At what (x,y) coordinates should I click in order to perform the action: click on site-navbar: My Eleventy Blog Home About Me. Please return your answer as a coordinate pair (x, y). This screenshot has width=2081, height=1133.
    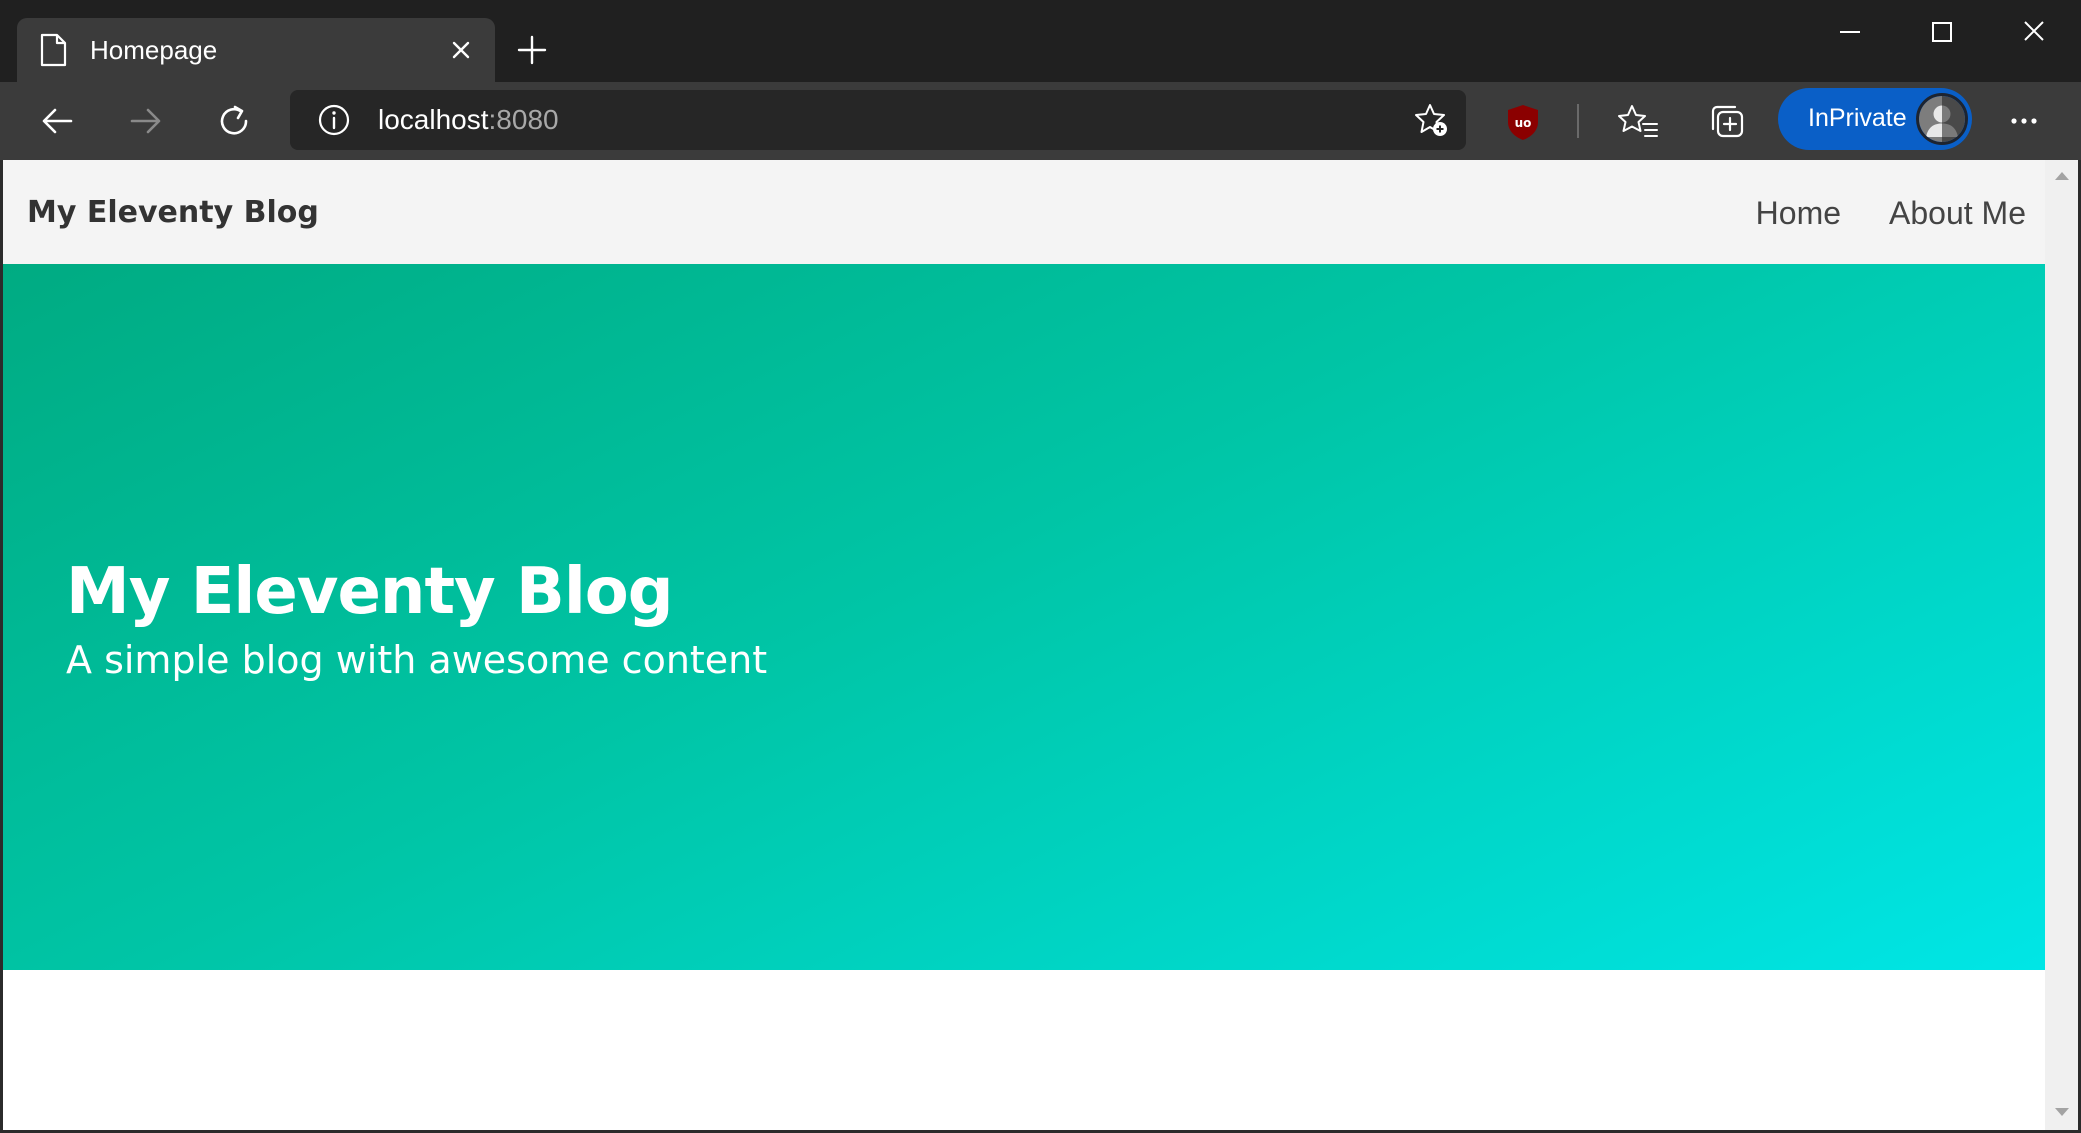
    Looking at the image, I should click on (1025, 212).